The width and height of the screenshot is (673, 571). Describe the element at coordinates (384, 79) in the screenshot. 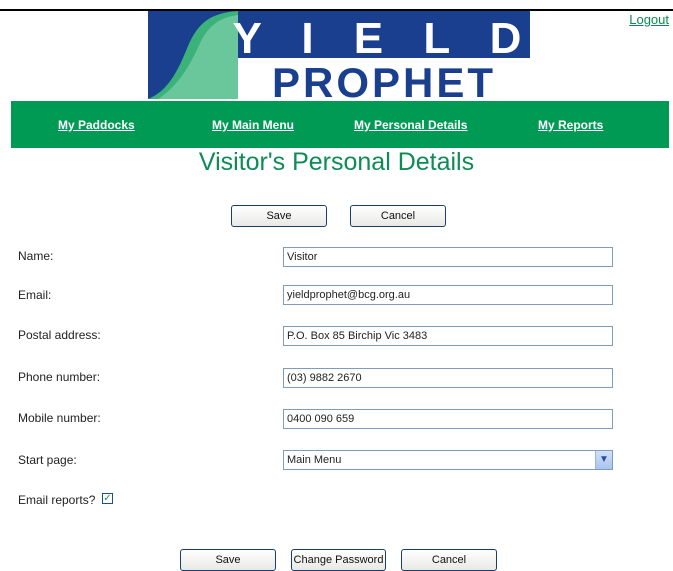

I see `logo-text-prophet: PROPHET` at that location.